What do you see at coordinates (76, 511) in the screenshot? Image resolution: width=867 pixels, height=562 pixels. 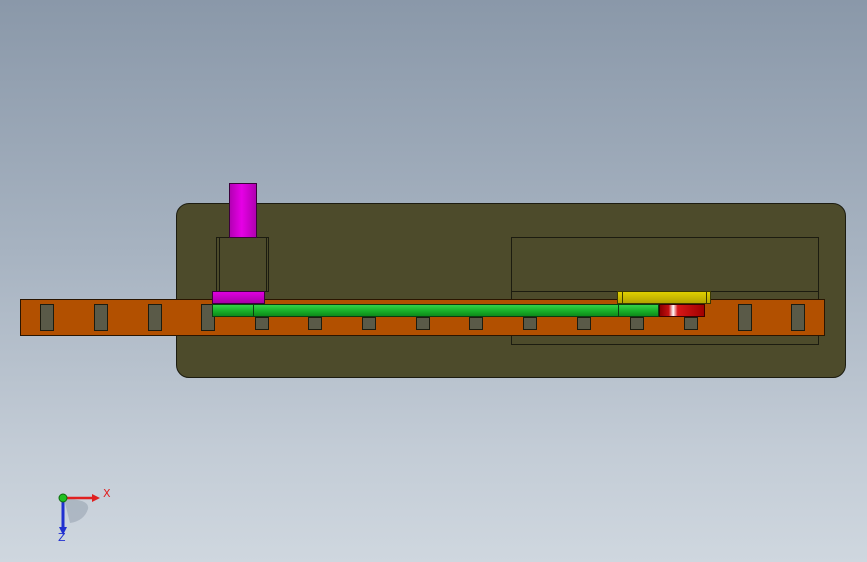 I see `triad-shadow` at bounding box center [76, 511].